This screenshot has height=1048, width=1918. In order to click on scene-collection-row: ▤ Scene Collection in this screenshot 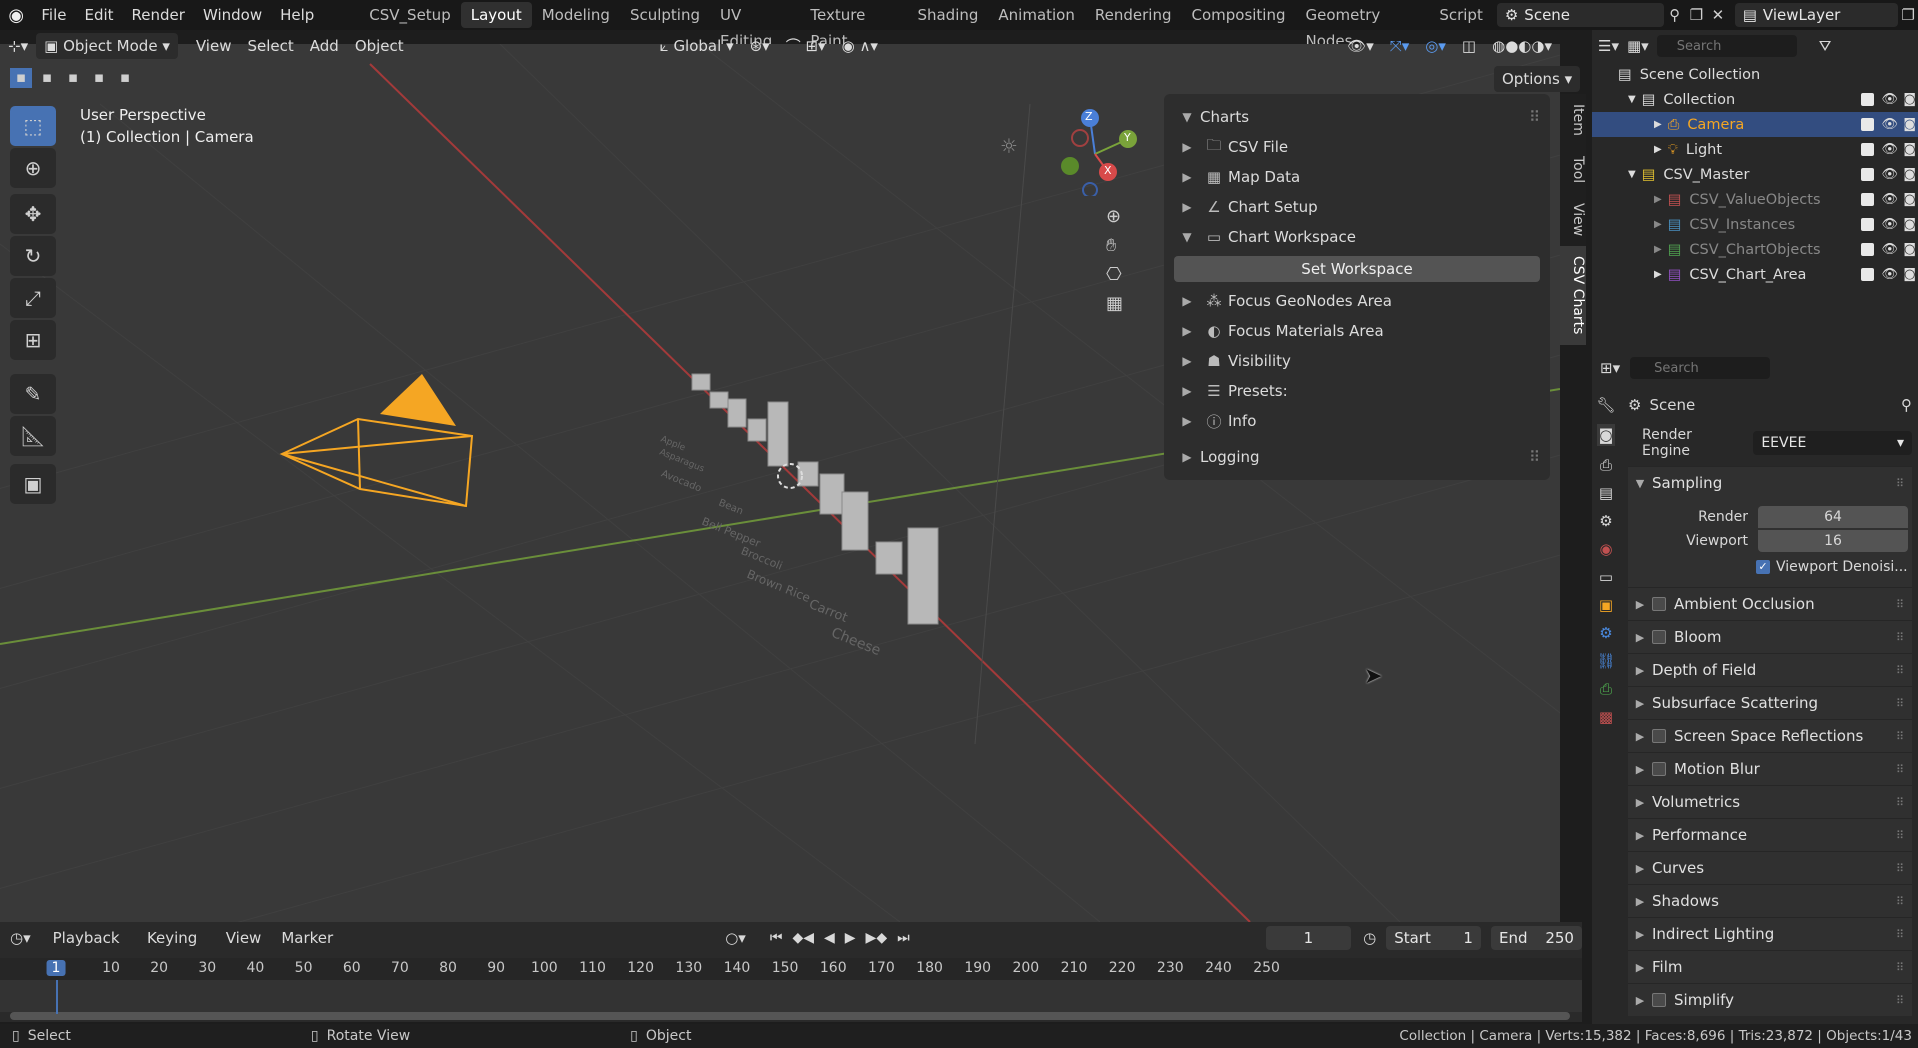, I will do `click(1755, 74)`.